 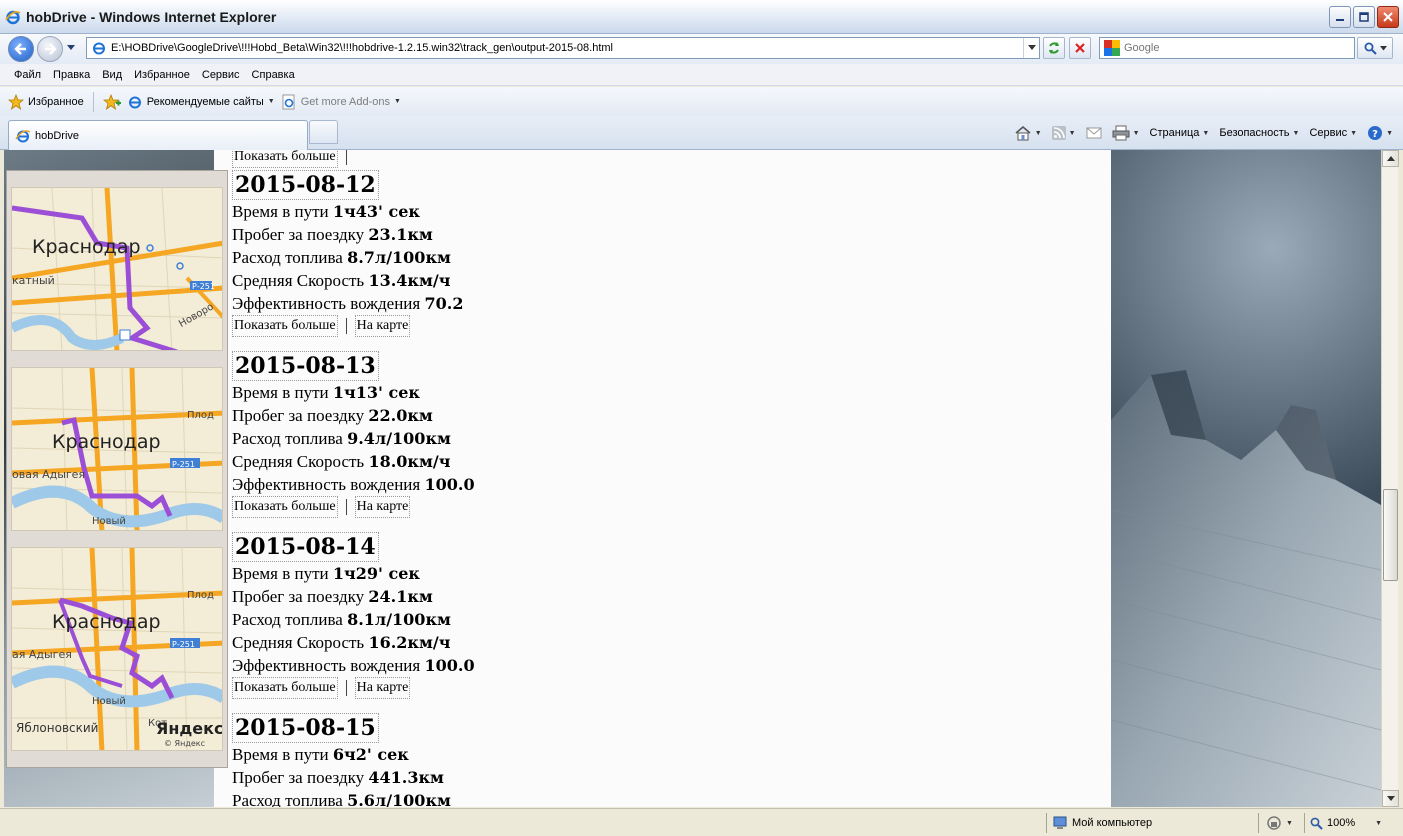 What do you see at coordinates (1390, 535) in the screenshot?
I see `scroll-thumb` at bounding box center [1390, 535].